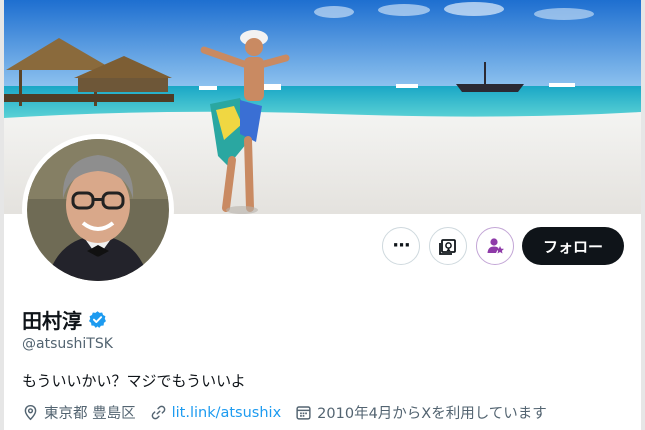  Describe the element at coordinates (30, 412) in the screenshot. I see `location-pin-icon` at that location.